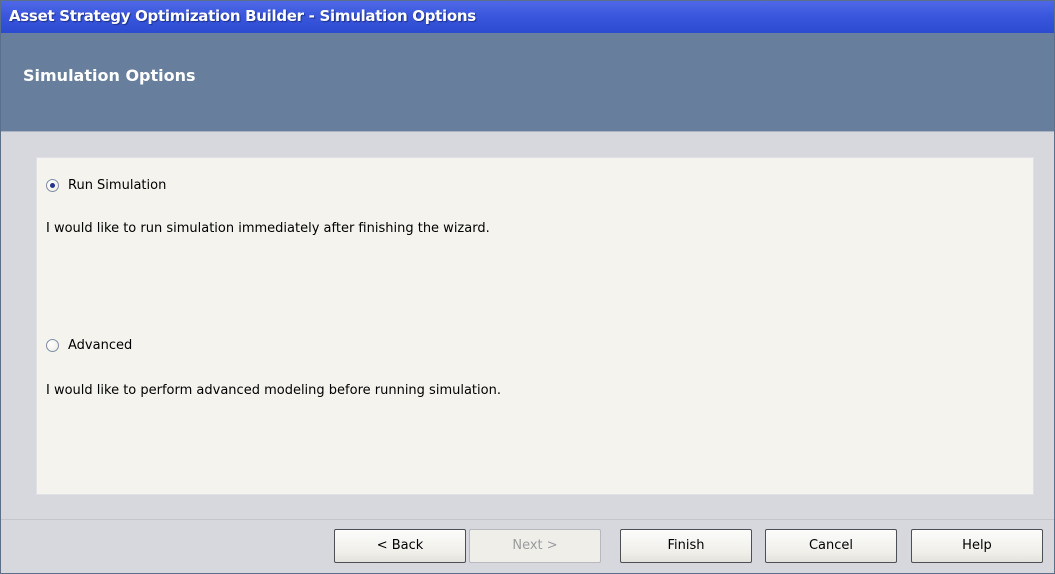 This screenshot has width=1055, height=574. What do you see at coordinates (117, 185) in the screenshot?
I see `run-simulation-label: Run Simulation` at bounding box center [117, 185].